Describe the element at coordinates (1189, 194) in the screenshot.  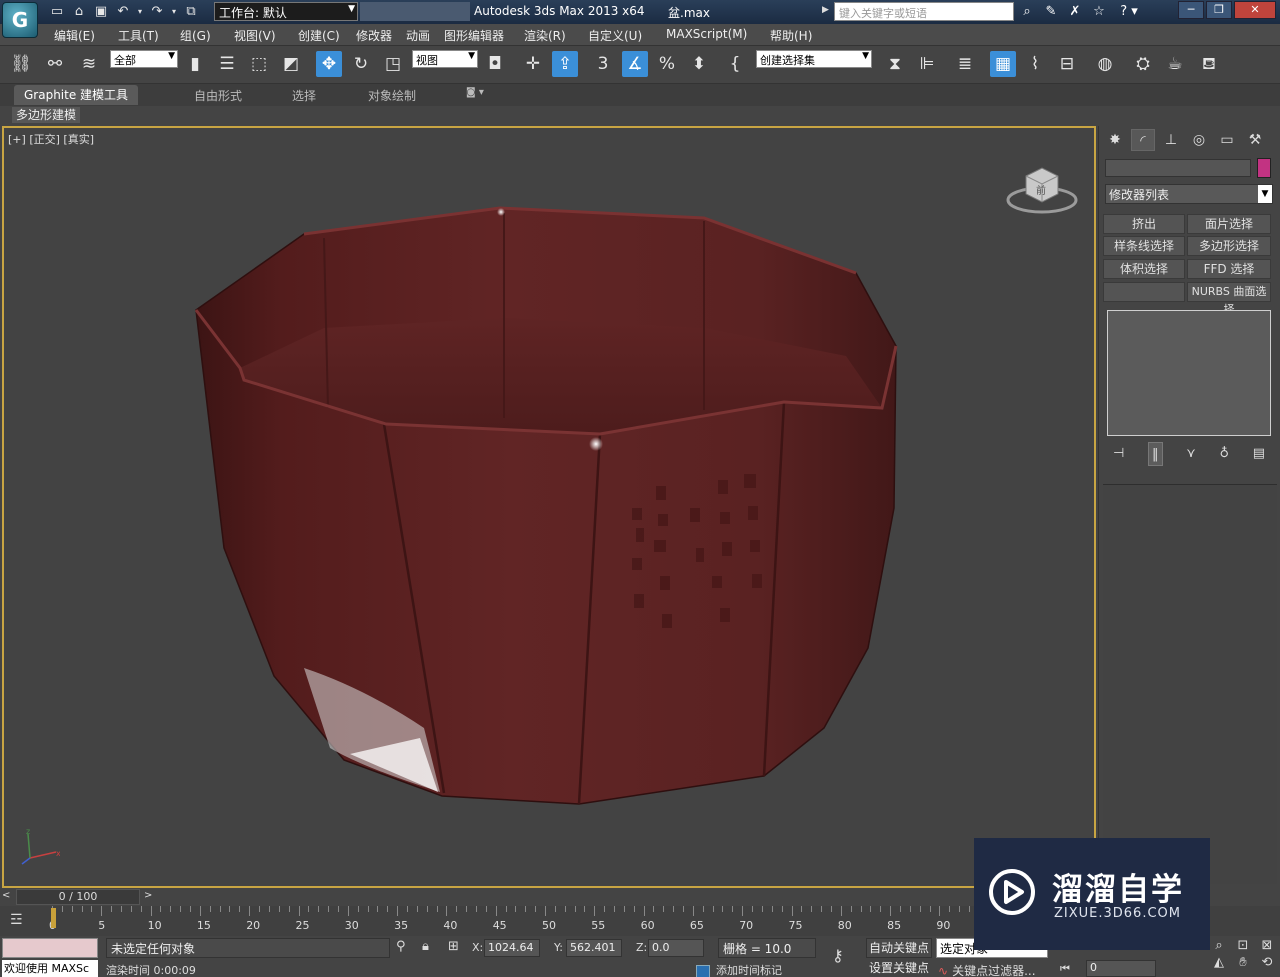
I see `modifier-list-dropdown: 修改器列表 ▼` at that location.